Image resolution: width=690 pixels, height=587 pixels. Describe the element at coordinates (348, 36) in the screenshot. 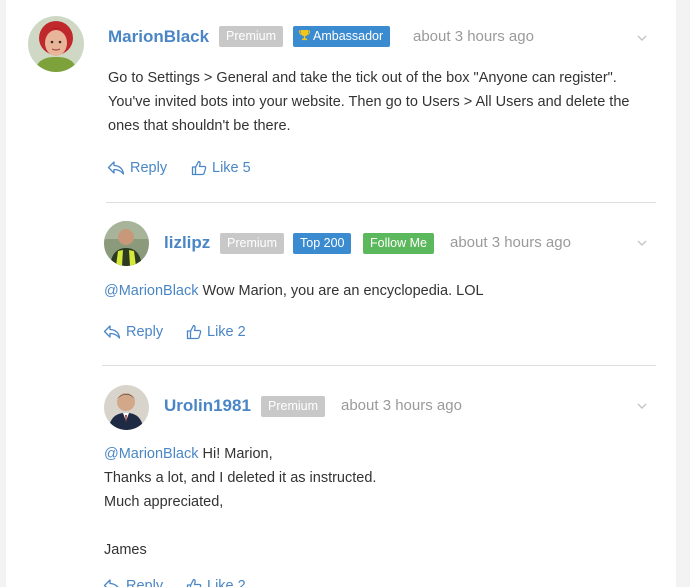

I see `ambassador-badge-label: Ambassador` at that location.